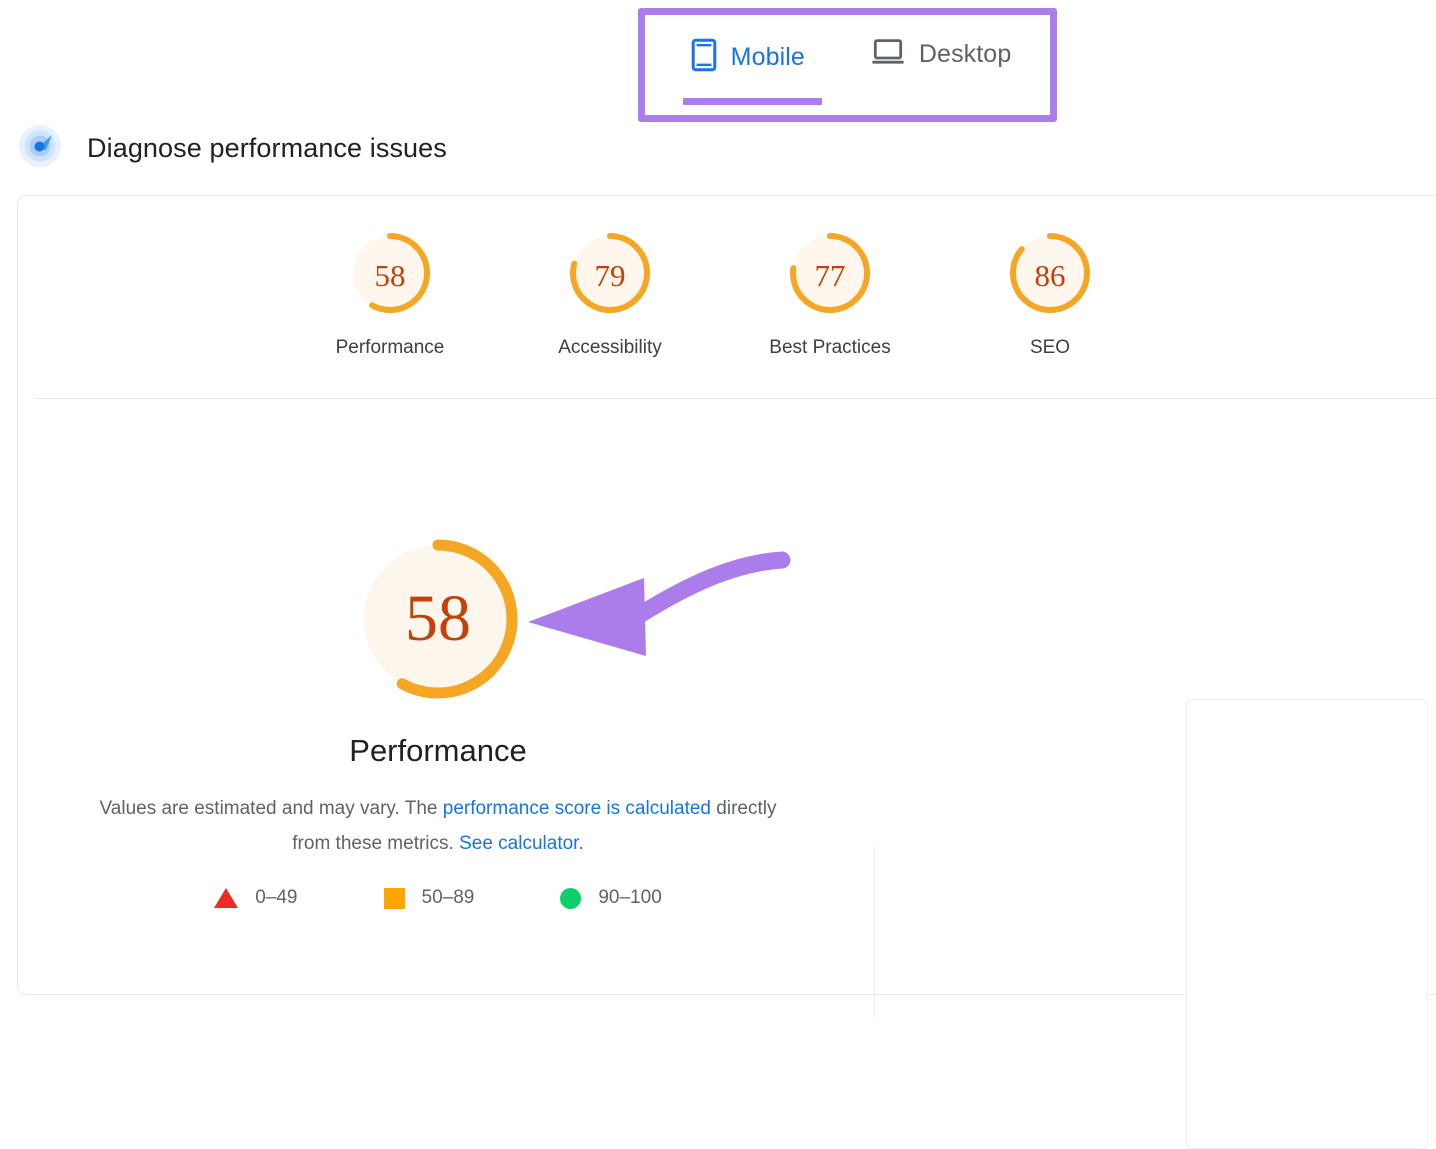 The image size is (1436, 1149). What do you see at coordinates (448, 897) in the screenshot?
I see `legend-label-medium: 50–89` at bounding box center [448, 897].